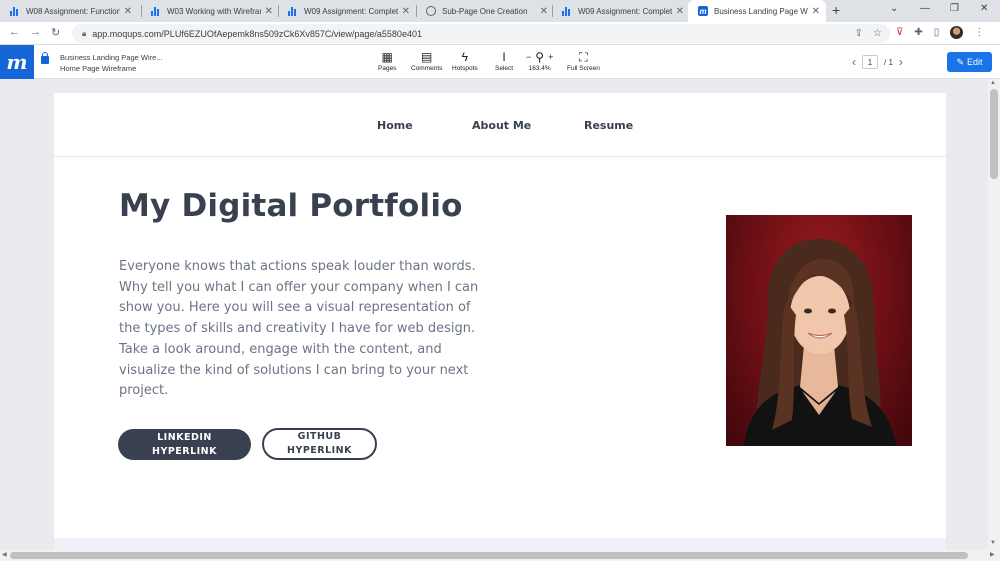 The width and height of the screenshot is (1000, 561). What do you see at coordinates (901, 62) in the screenshot?
I see `chevron-right-icon: ›` at bounding box center [901, 62].